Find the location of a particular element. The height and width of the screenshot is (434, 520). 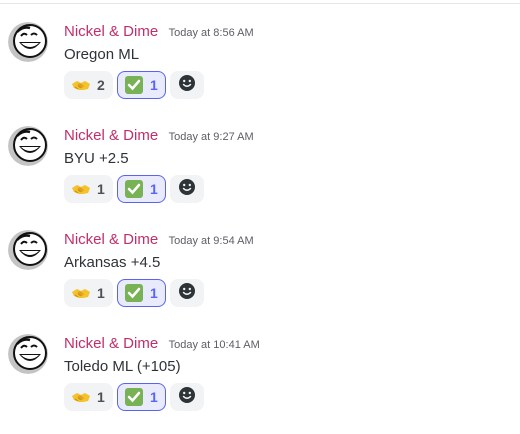

timestamp: Today at 8:56 AM is located at coordinates (211, 33).